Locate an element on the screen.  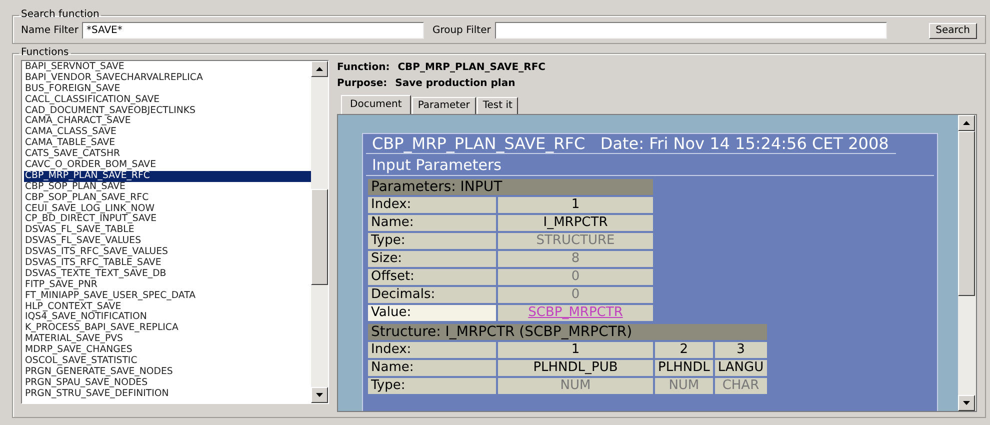
search-button: Search is located at coordinates (952, 30).